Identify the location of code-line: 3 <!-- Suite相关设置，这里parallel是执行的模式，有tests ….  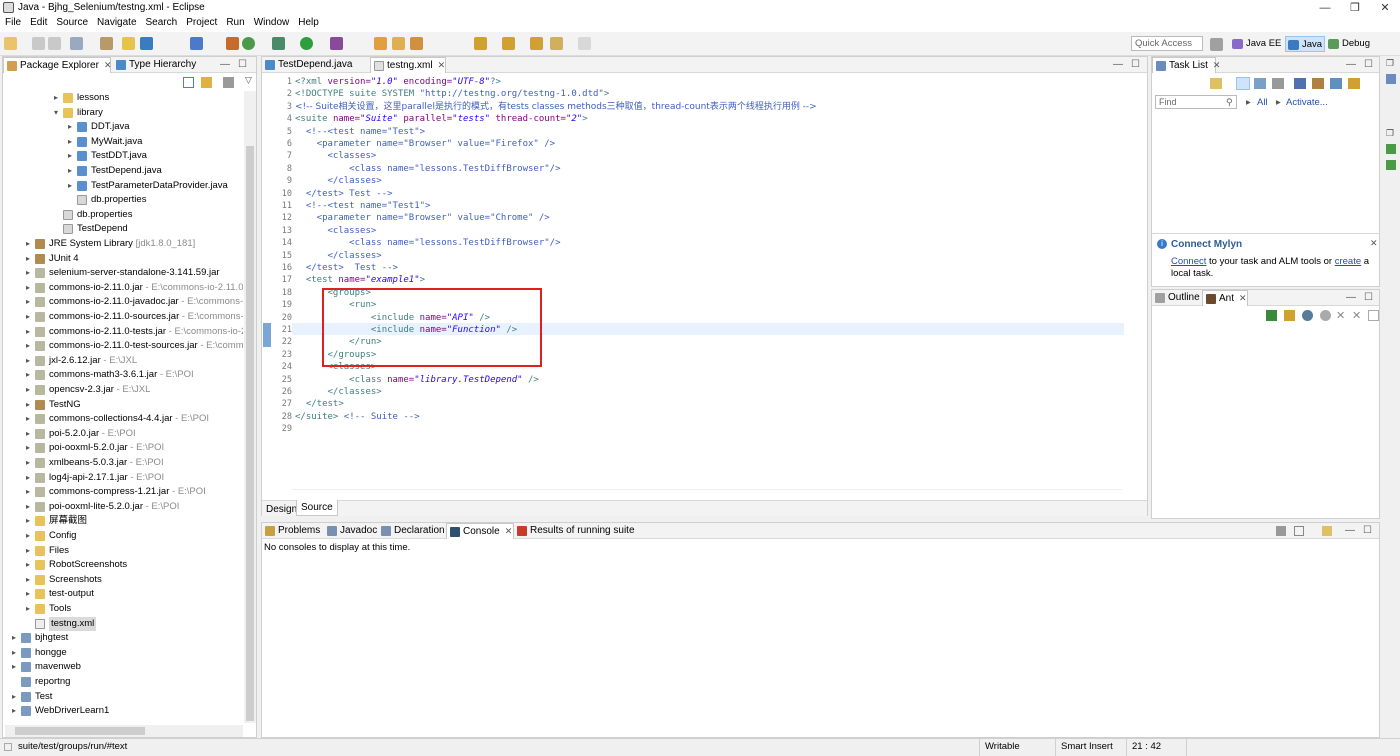
(692, 107).